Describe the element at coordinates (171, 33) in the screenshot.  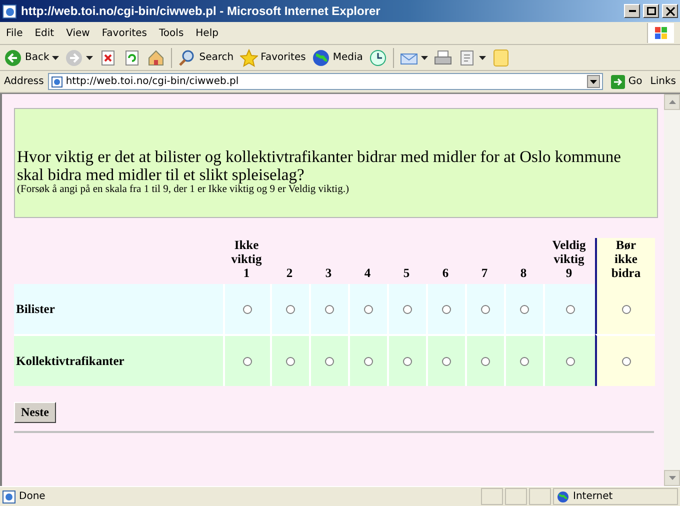
I see `menu-item: Tools` at that location.